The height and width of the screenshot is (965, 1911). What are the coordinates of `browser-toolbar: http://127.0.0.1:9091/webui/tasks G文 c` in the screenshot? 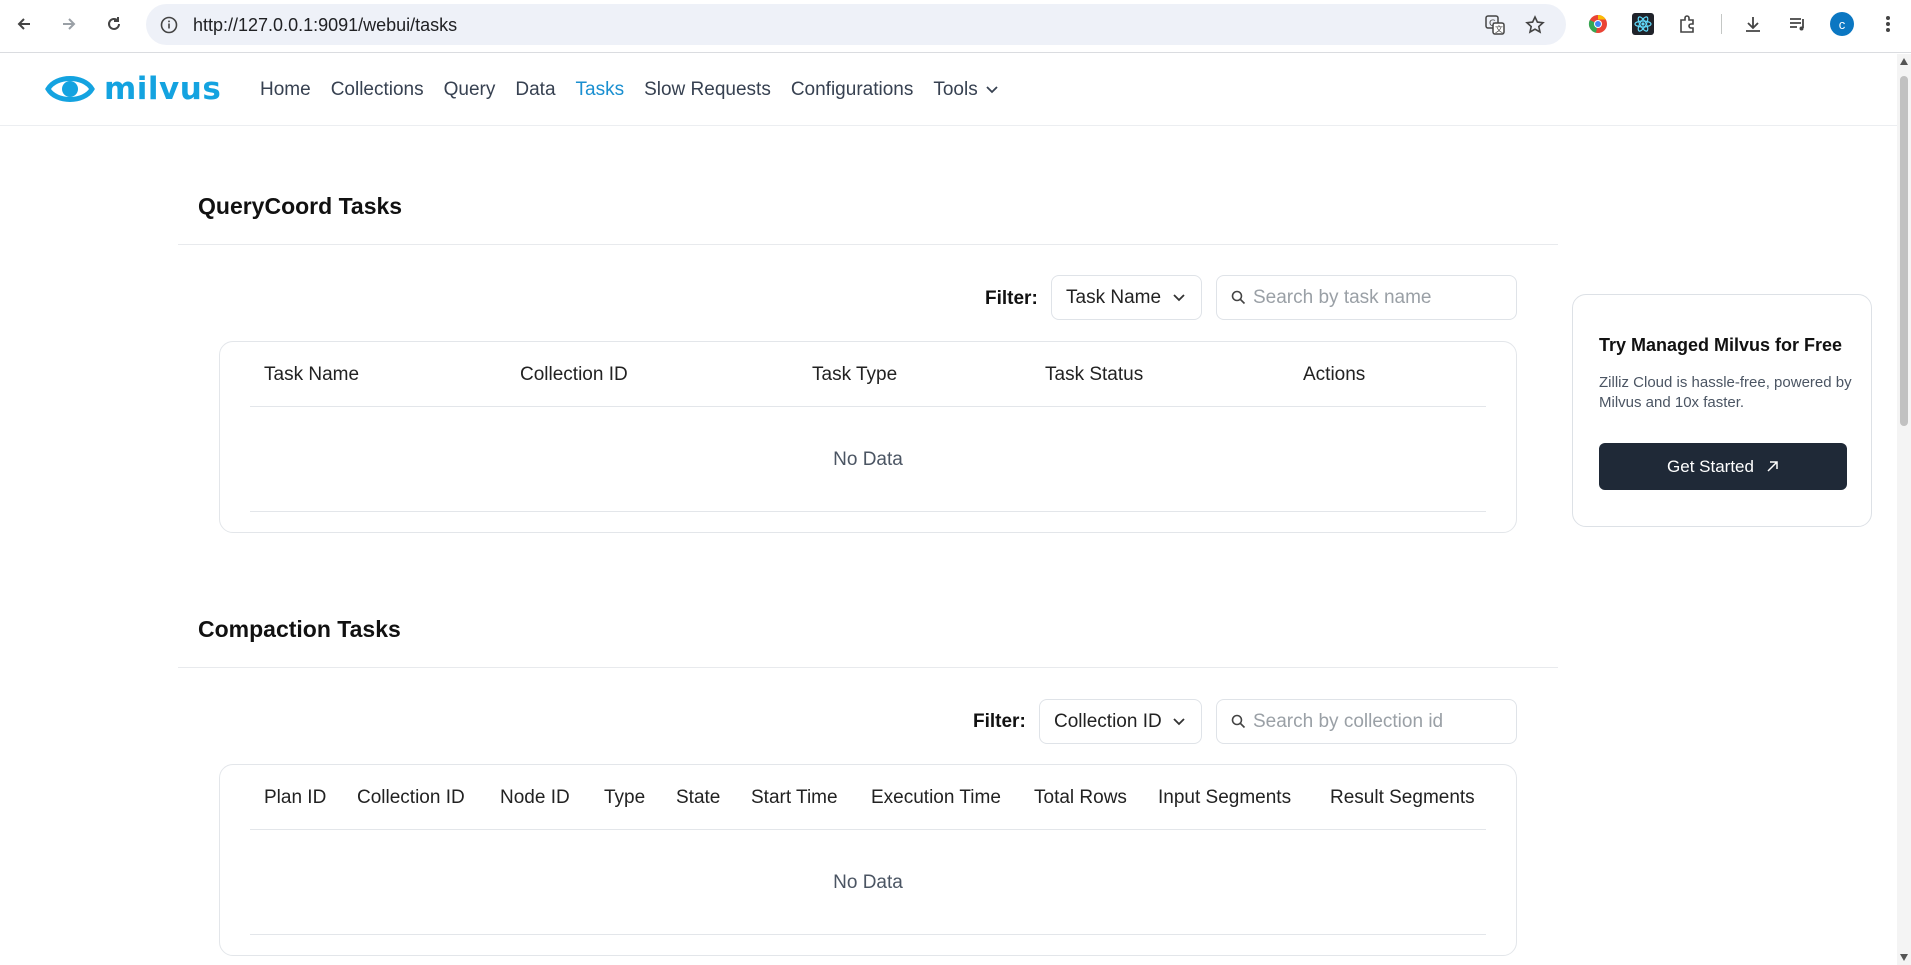 It's located at (955, 26).